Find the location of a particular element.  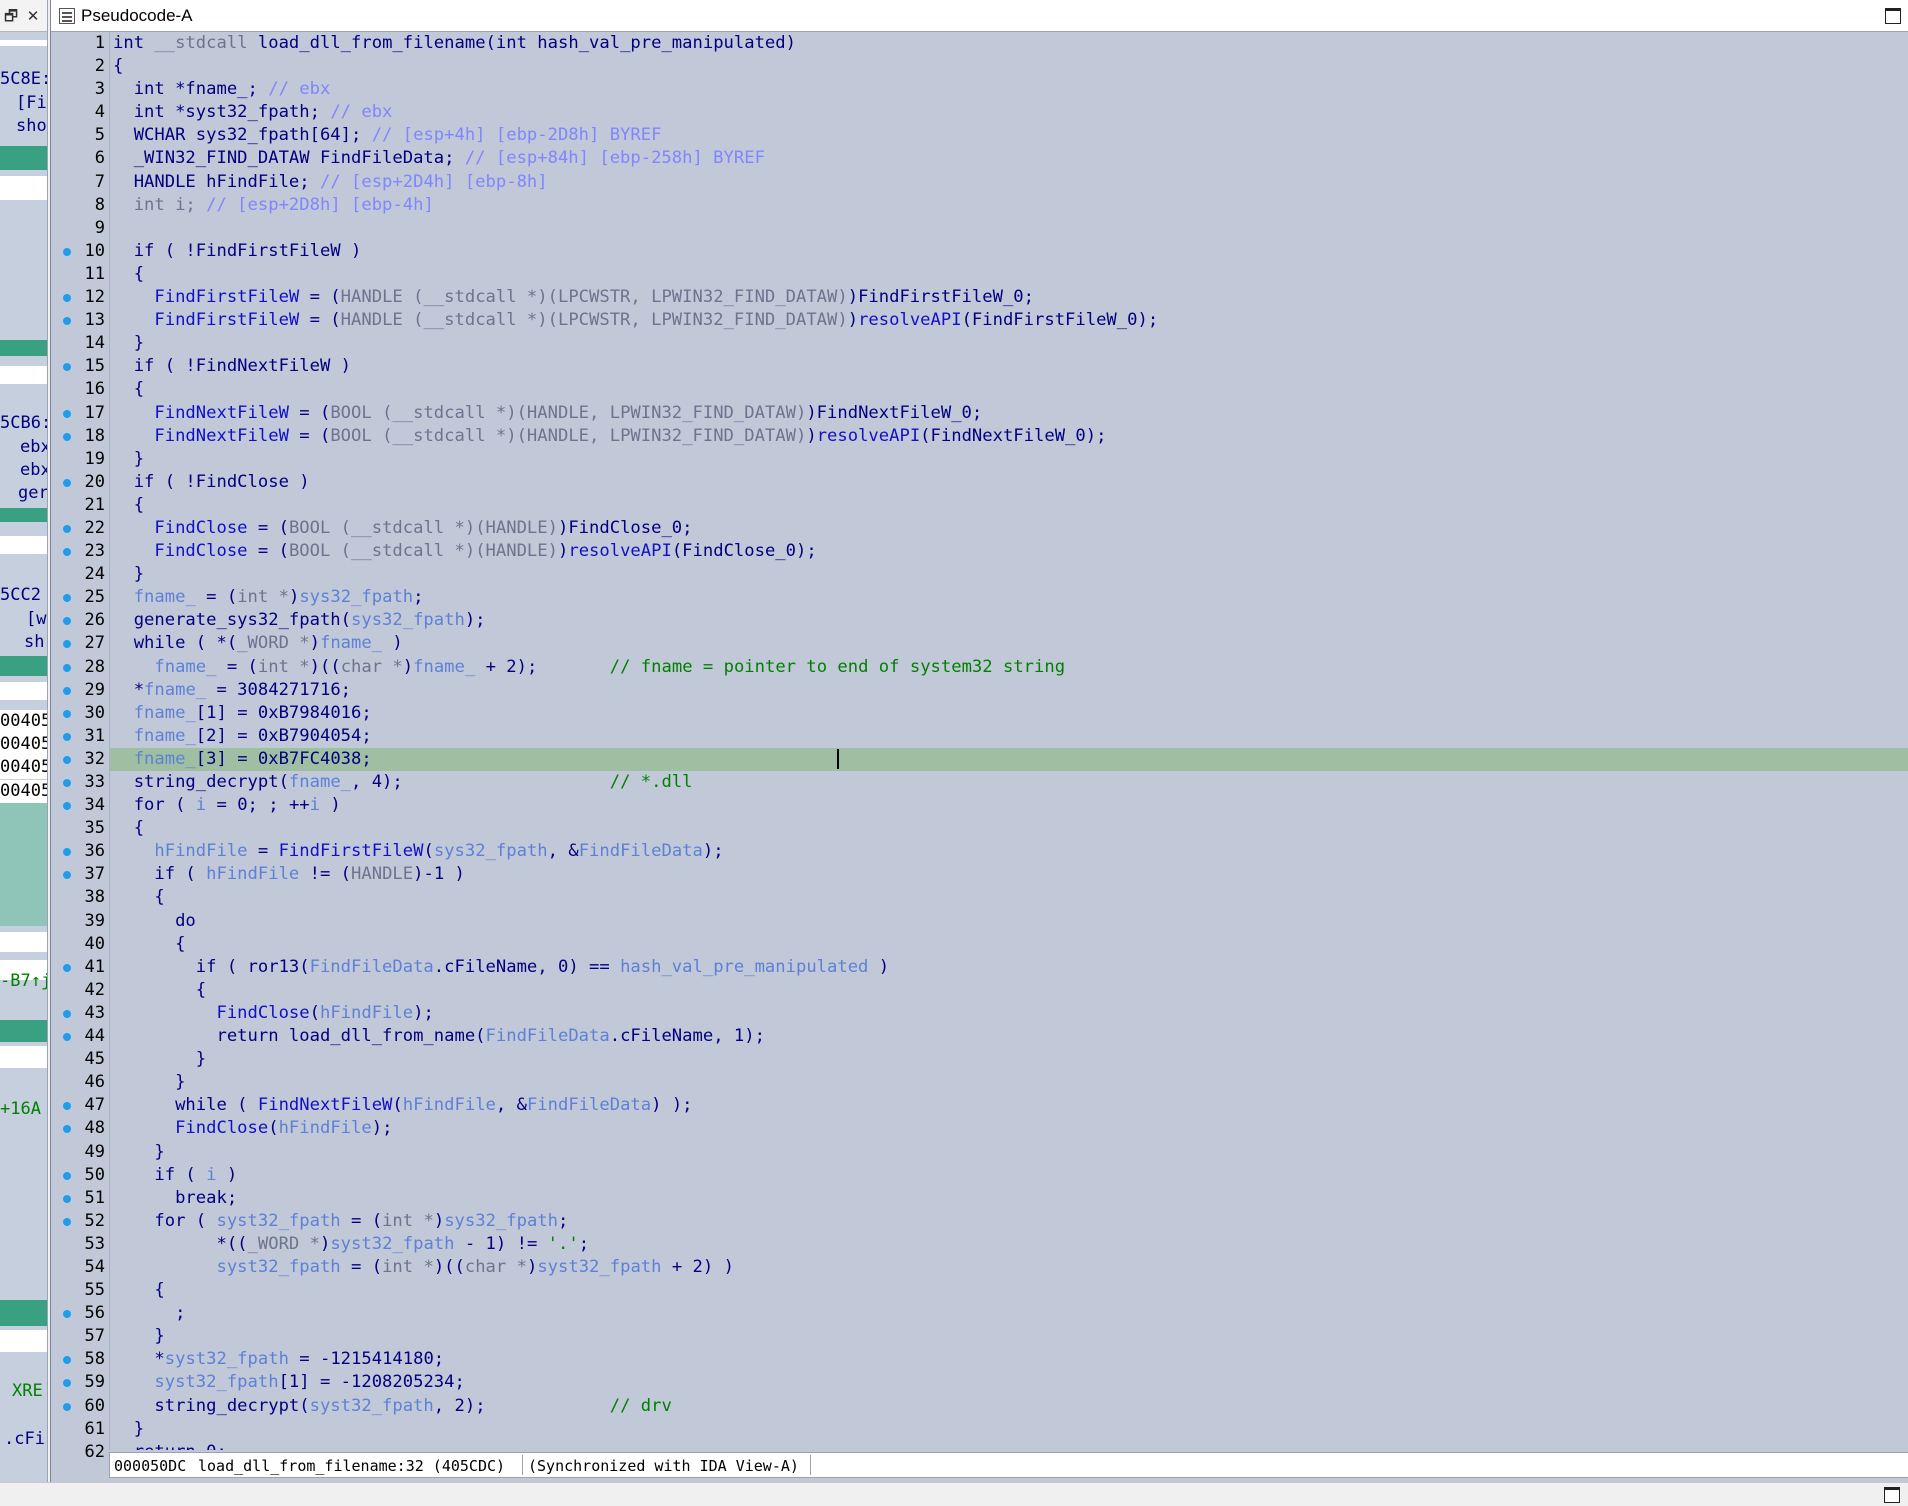

code-line is located at coordinates (1009, 228).